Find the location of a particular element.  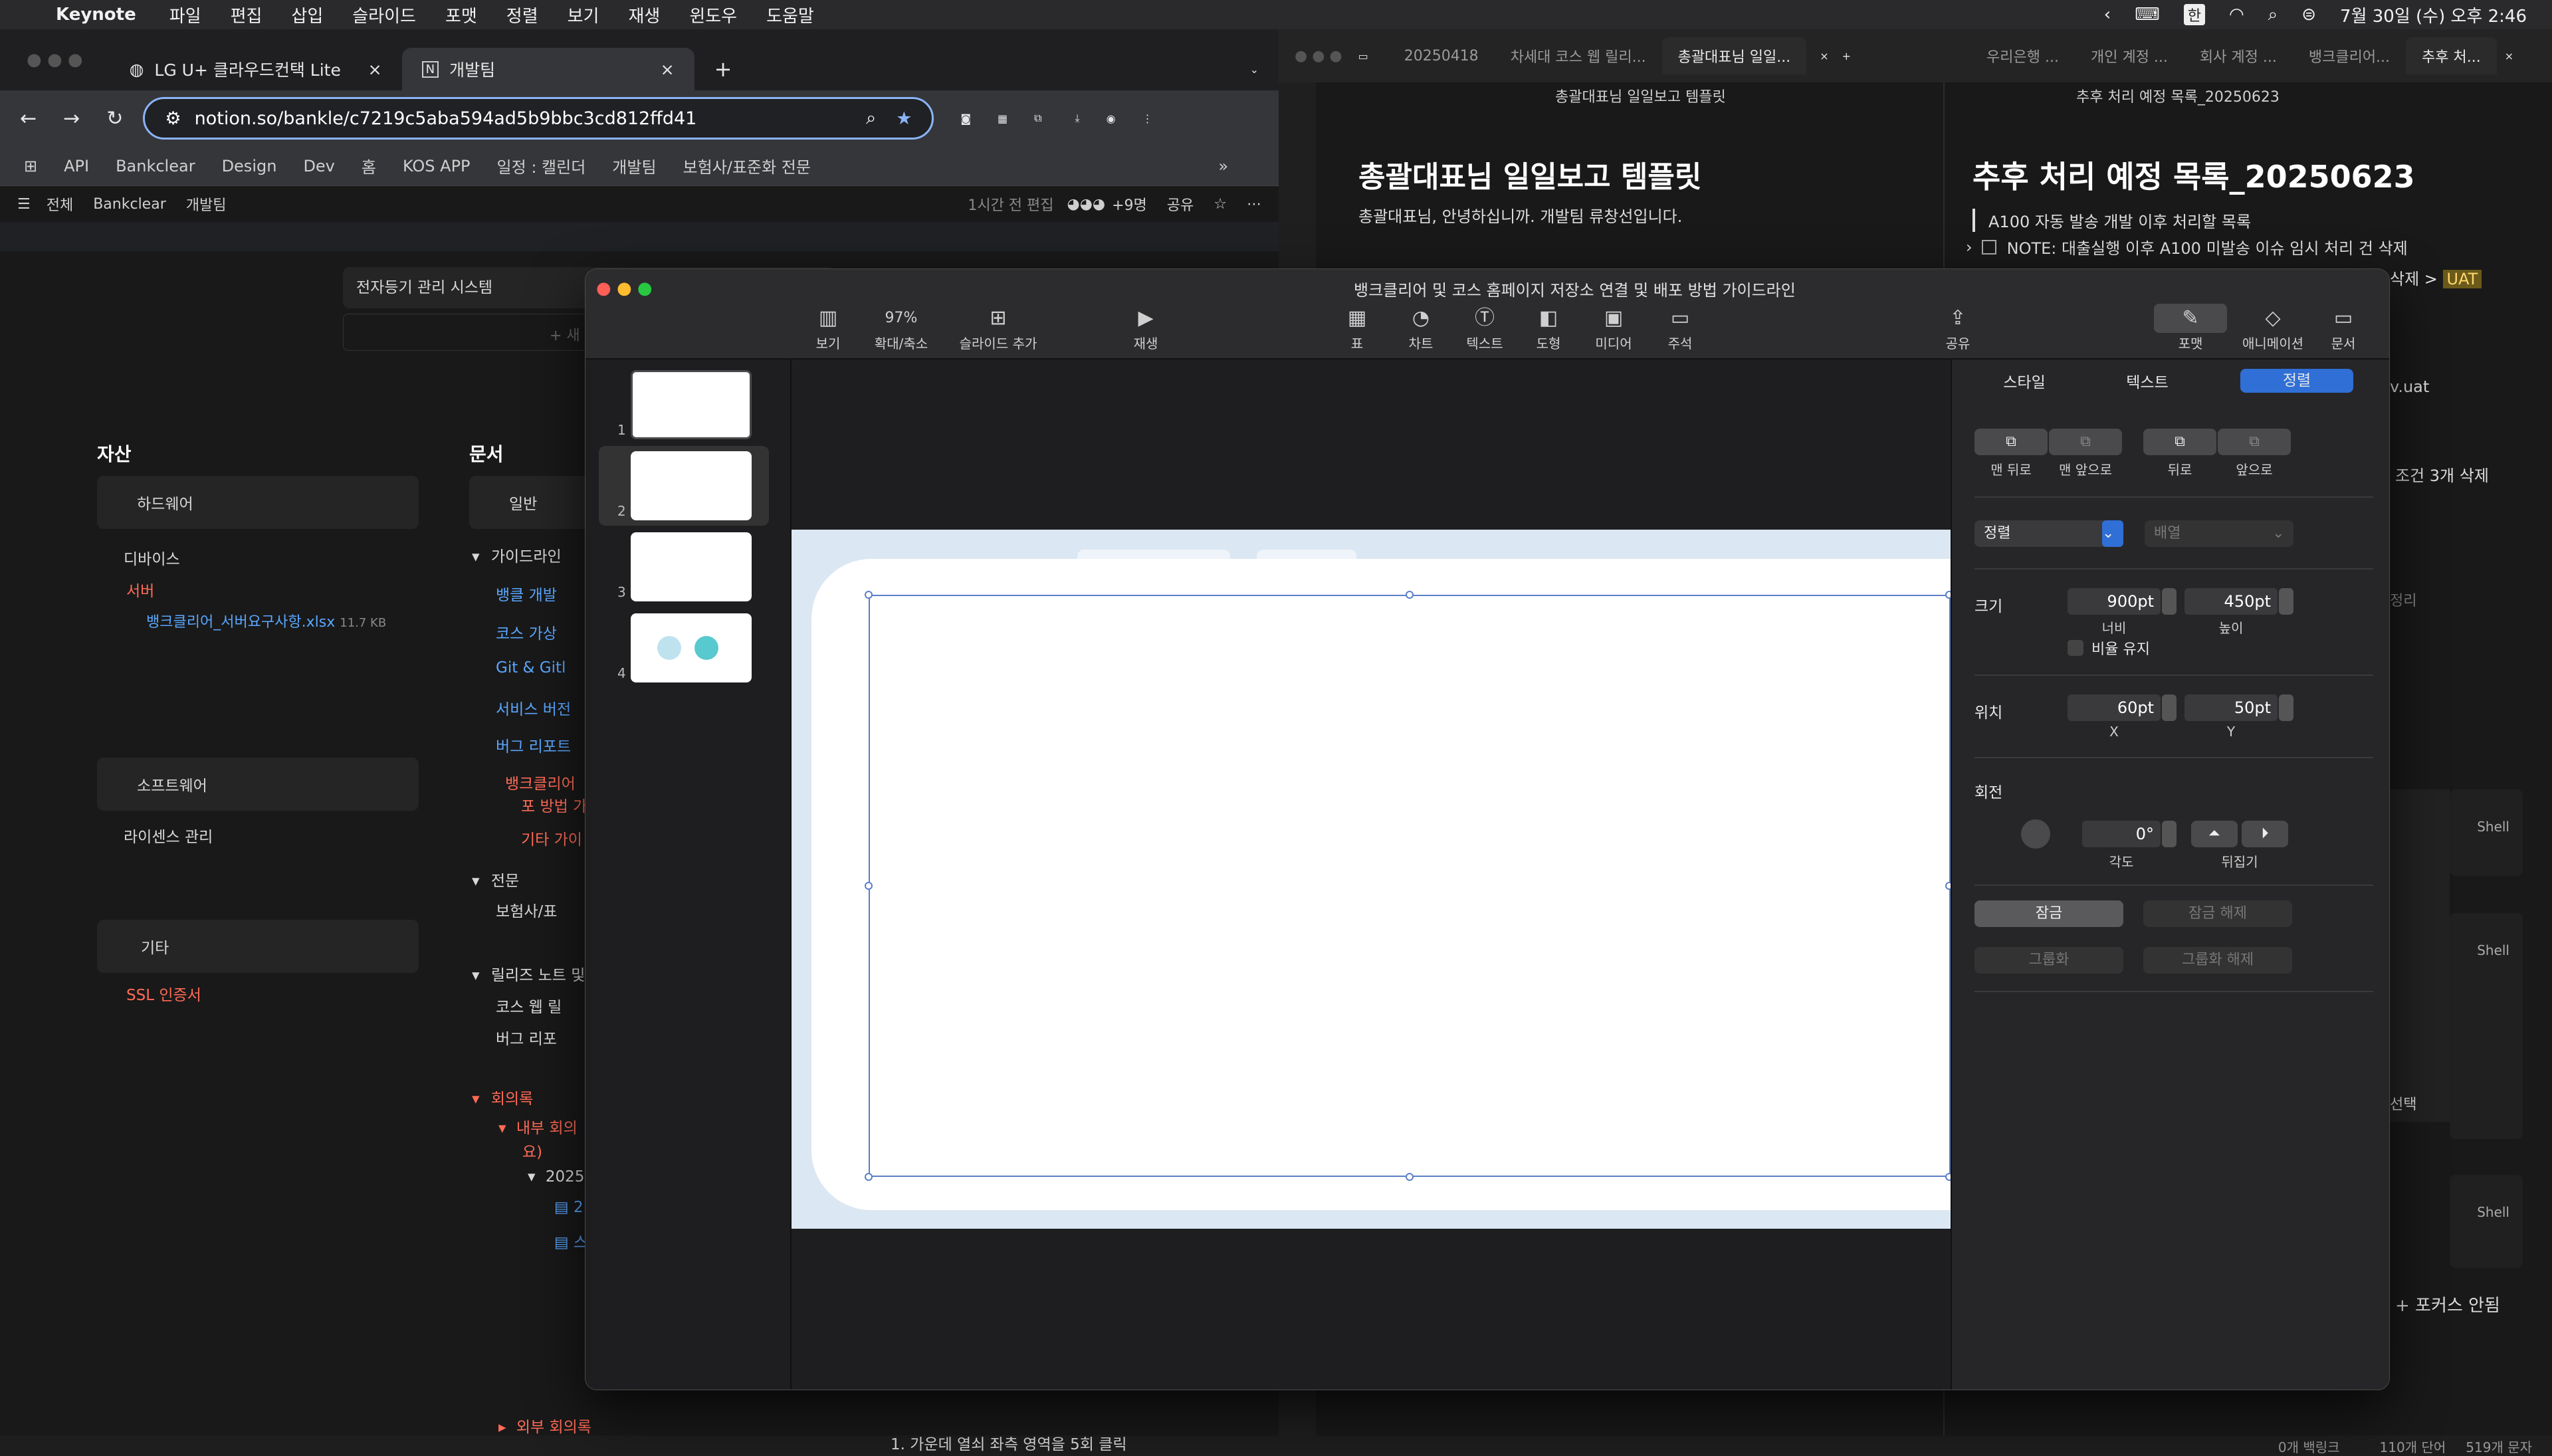

checkbox is located at coordinates (2075, 648).